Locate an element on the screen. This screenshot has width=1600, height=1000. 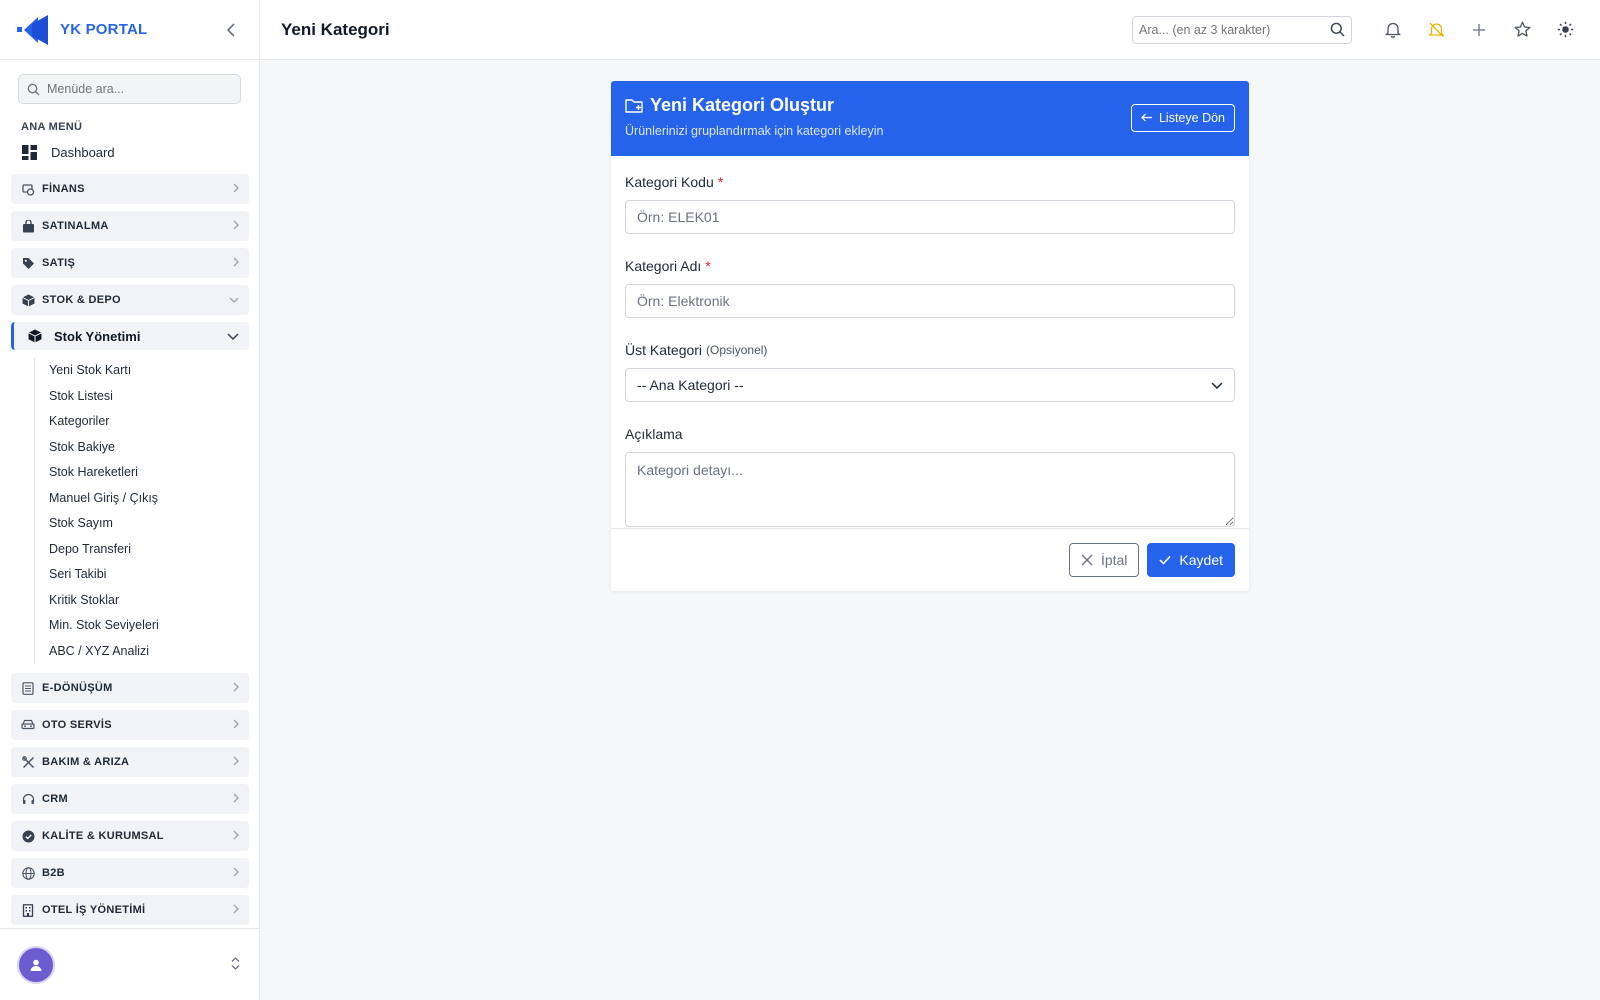
sidebar-item-seri-takibi: Seri Takibi is located at coordinates (149, 575).